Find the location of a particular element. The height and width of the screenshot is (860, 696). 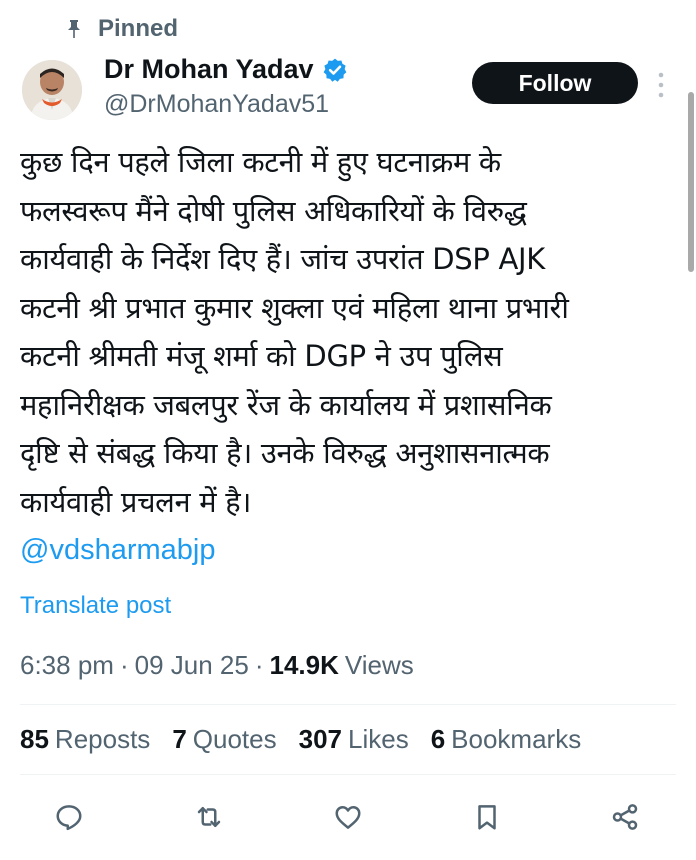

like-icon is located at coordinates (348, 817).